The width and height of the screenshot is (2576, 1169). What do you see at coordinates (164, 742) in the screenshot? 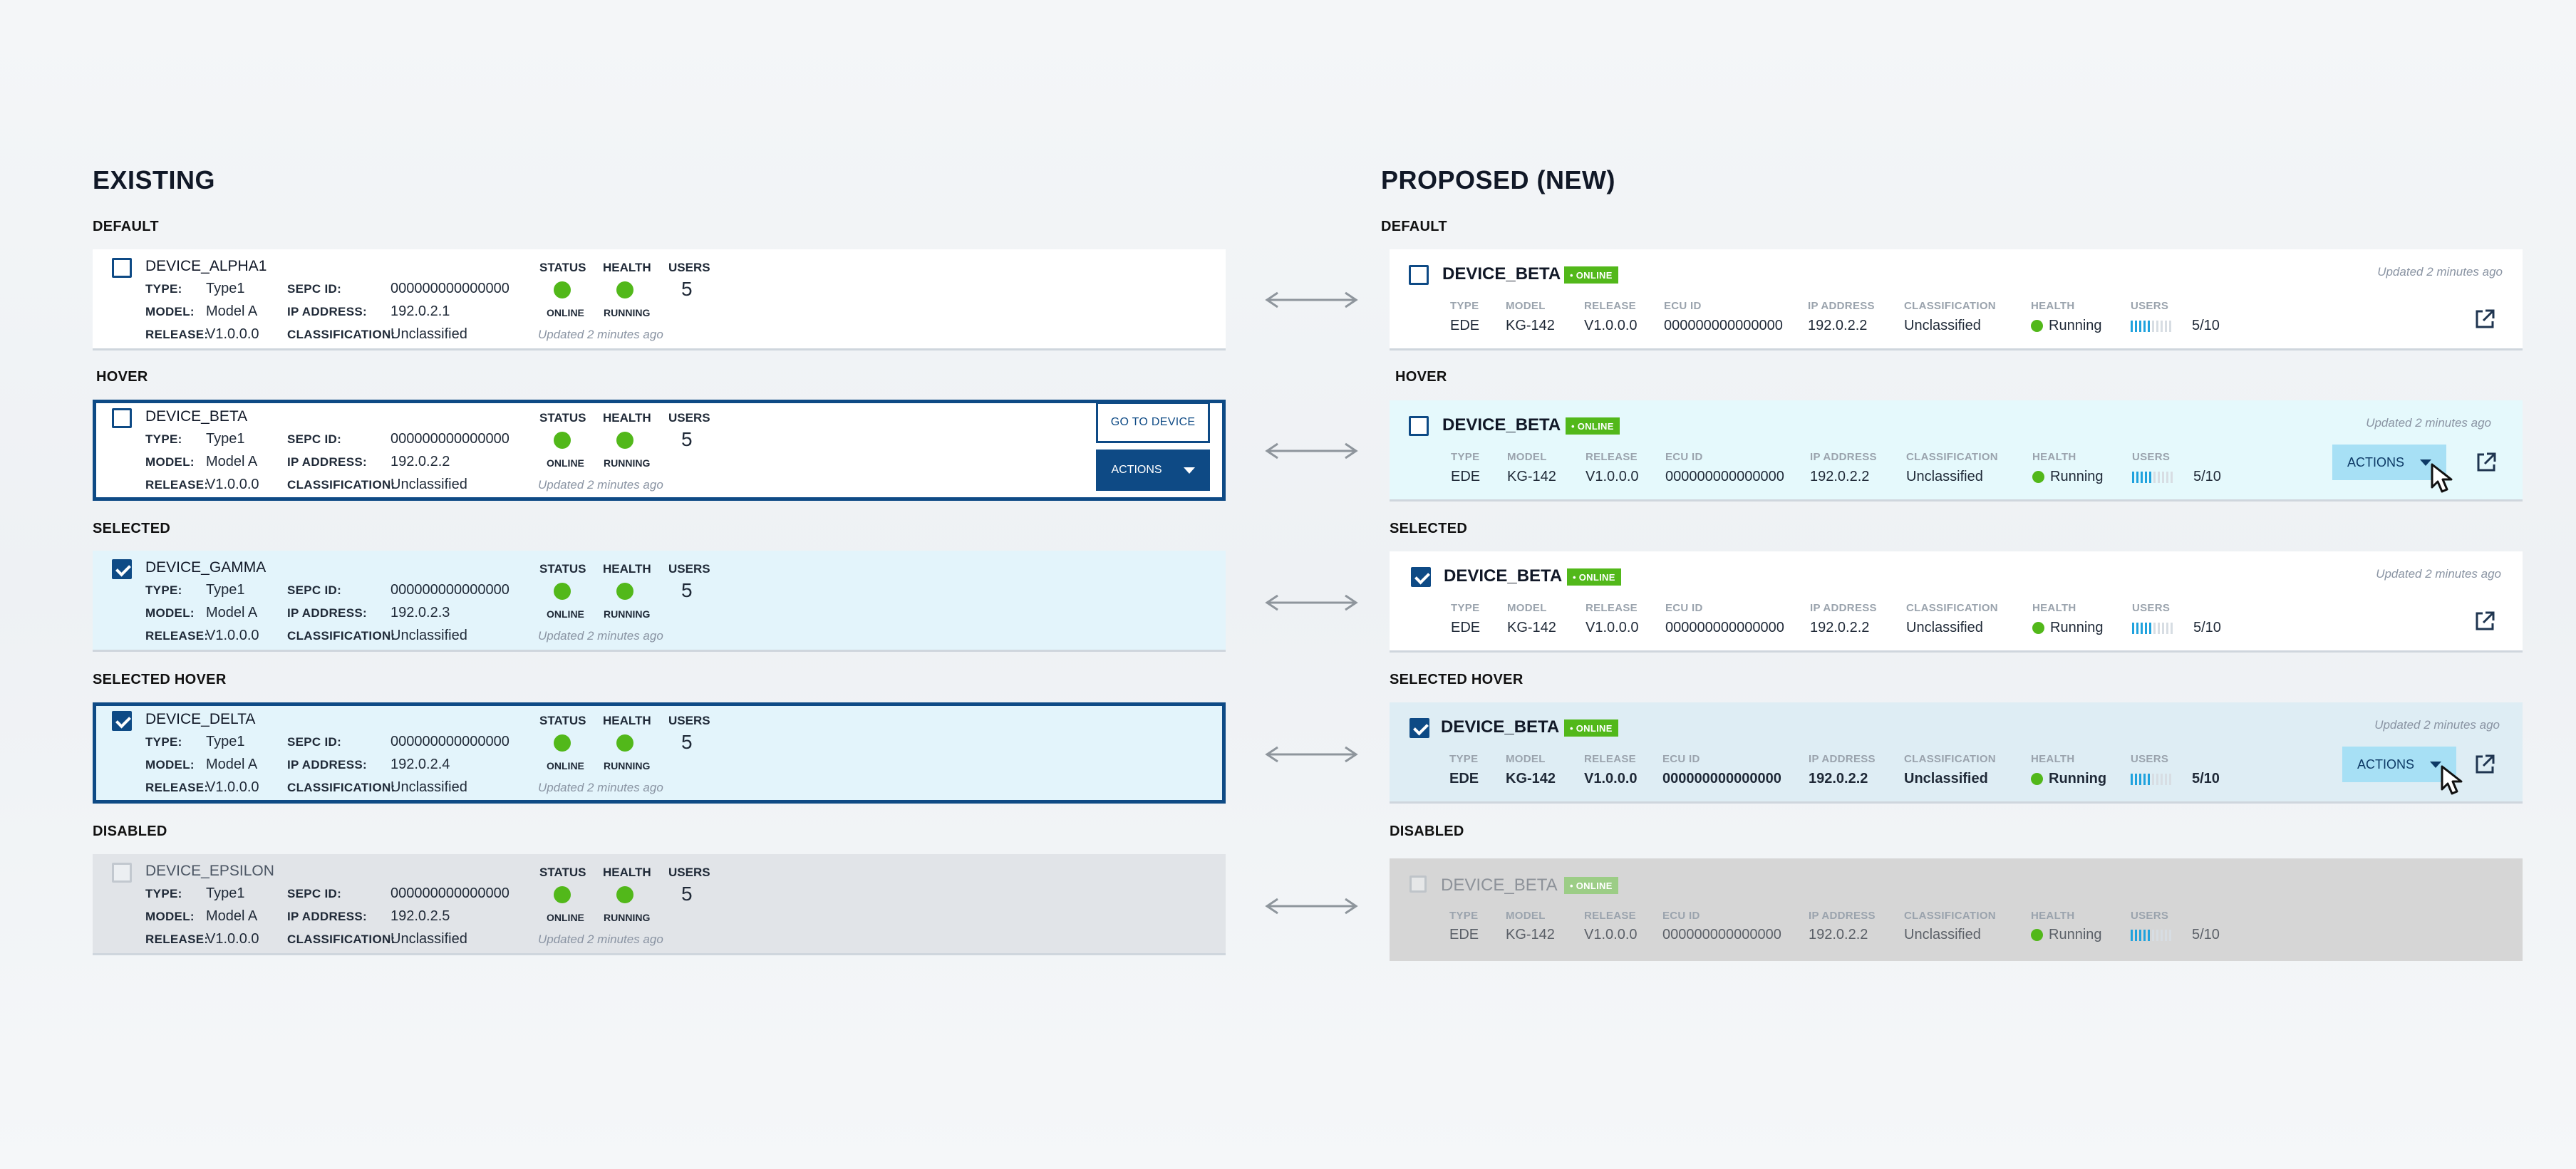
I see `type-label: TYPE:` at bounding box center [164, 742].